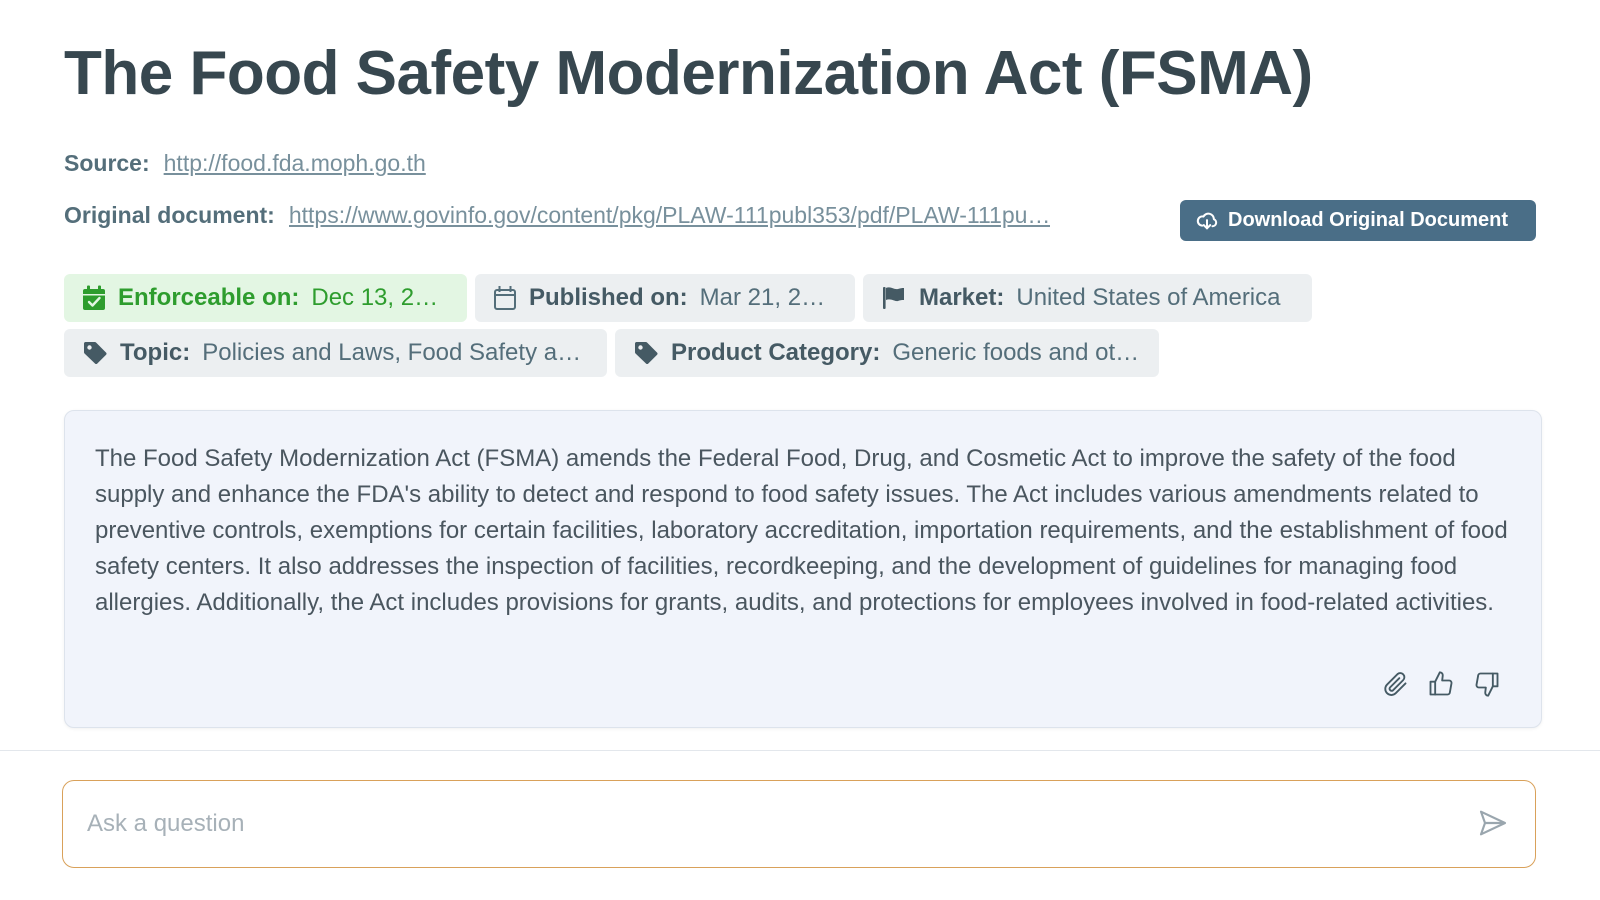 The height and width of the screenshot is (900, 1600). Describe the element at coordinates (768, 297) in the screenshot. I see `published-value: Mar 21, 2012` at that location.